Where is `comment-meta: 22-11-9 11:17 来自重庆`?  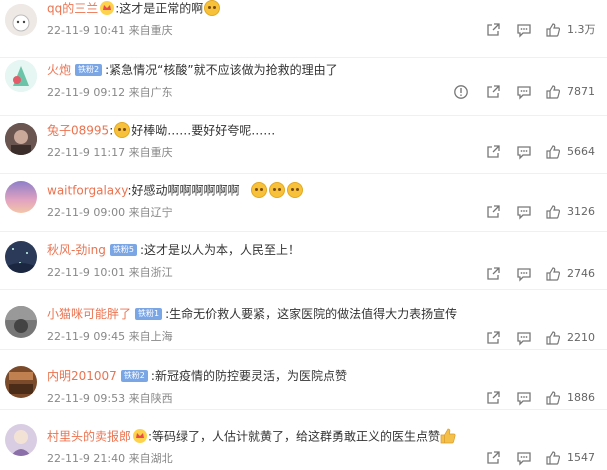
comment-meta: 22-11-9 11:17 来自重庆 is located at coordinates (110, 153).